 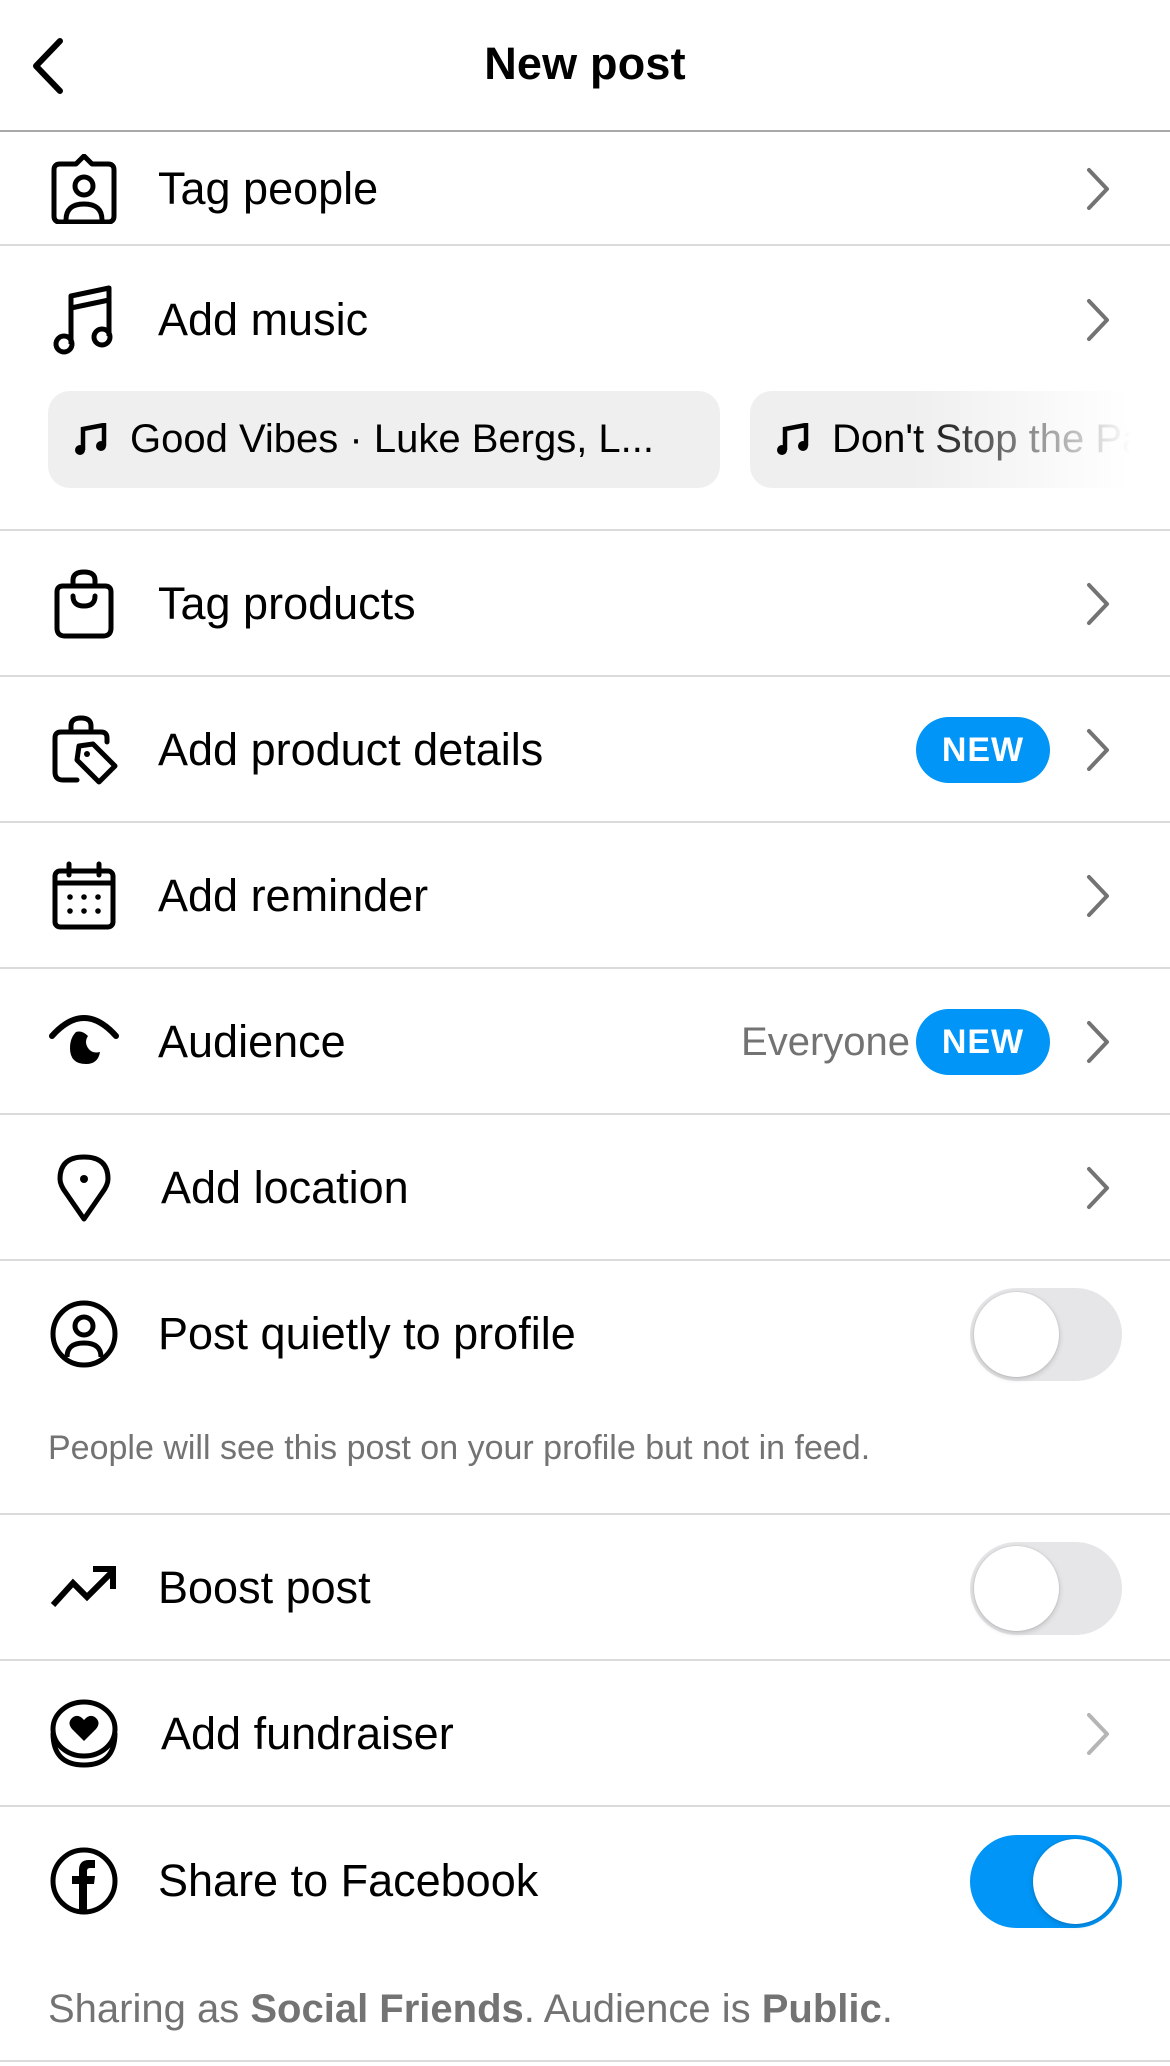 What do you see at coordinates (585, 1042) in the screenshot?
I see `row-audience: Audience Everyone NEW` at bounding box center [585, 1042].